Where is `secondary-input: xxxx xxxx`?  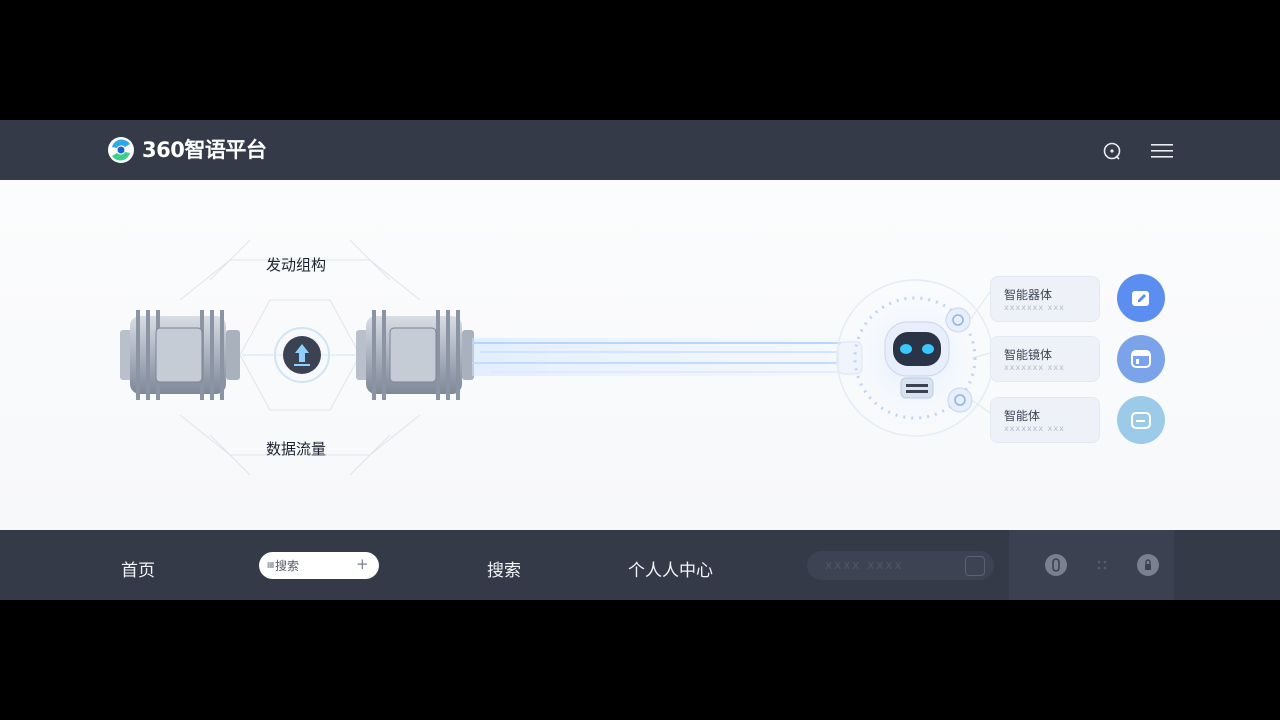 secondary-input: xxxx xxxx is located at coordinates (900, 565).